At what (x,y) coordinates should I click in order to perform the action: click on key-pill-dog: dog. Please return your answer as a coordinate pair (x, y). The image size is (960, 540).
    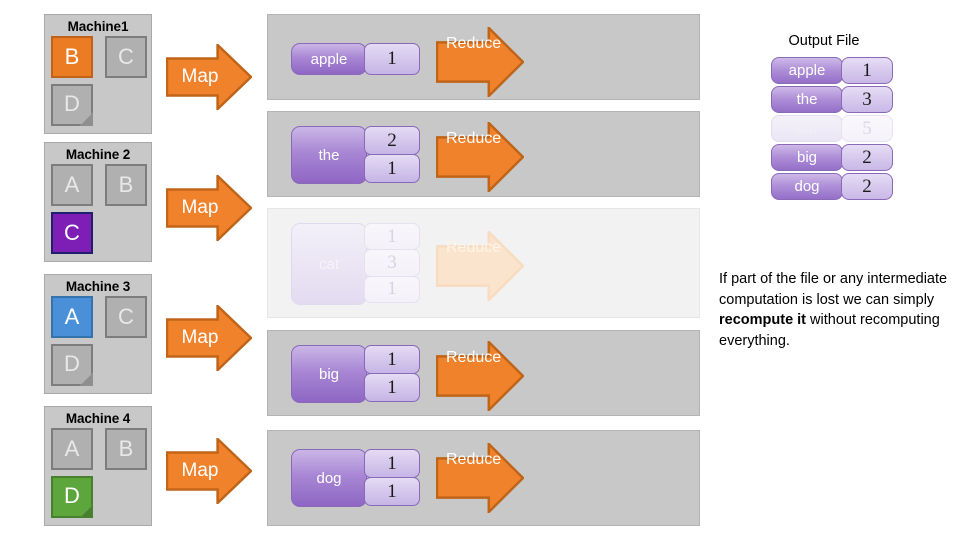
    Looking at the image, I should click on (329, 478).